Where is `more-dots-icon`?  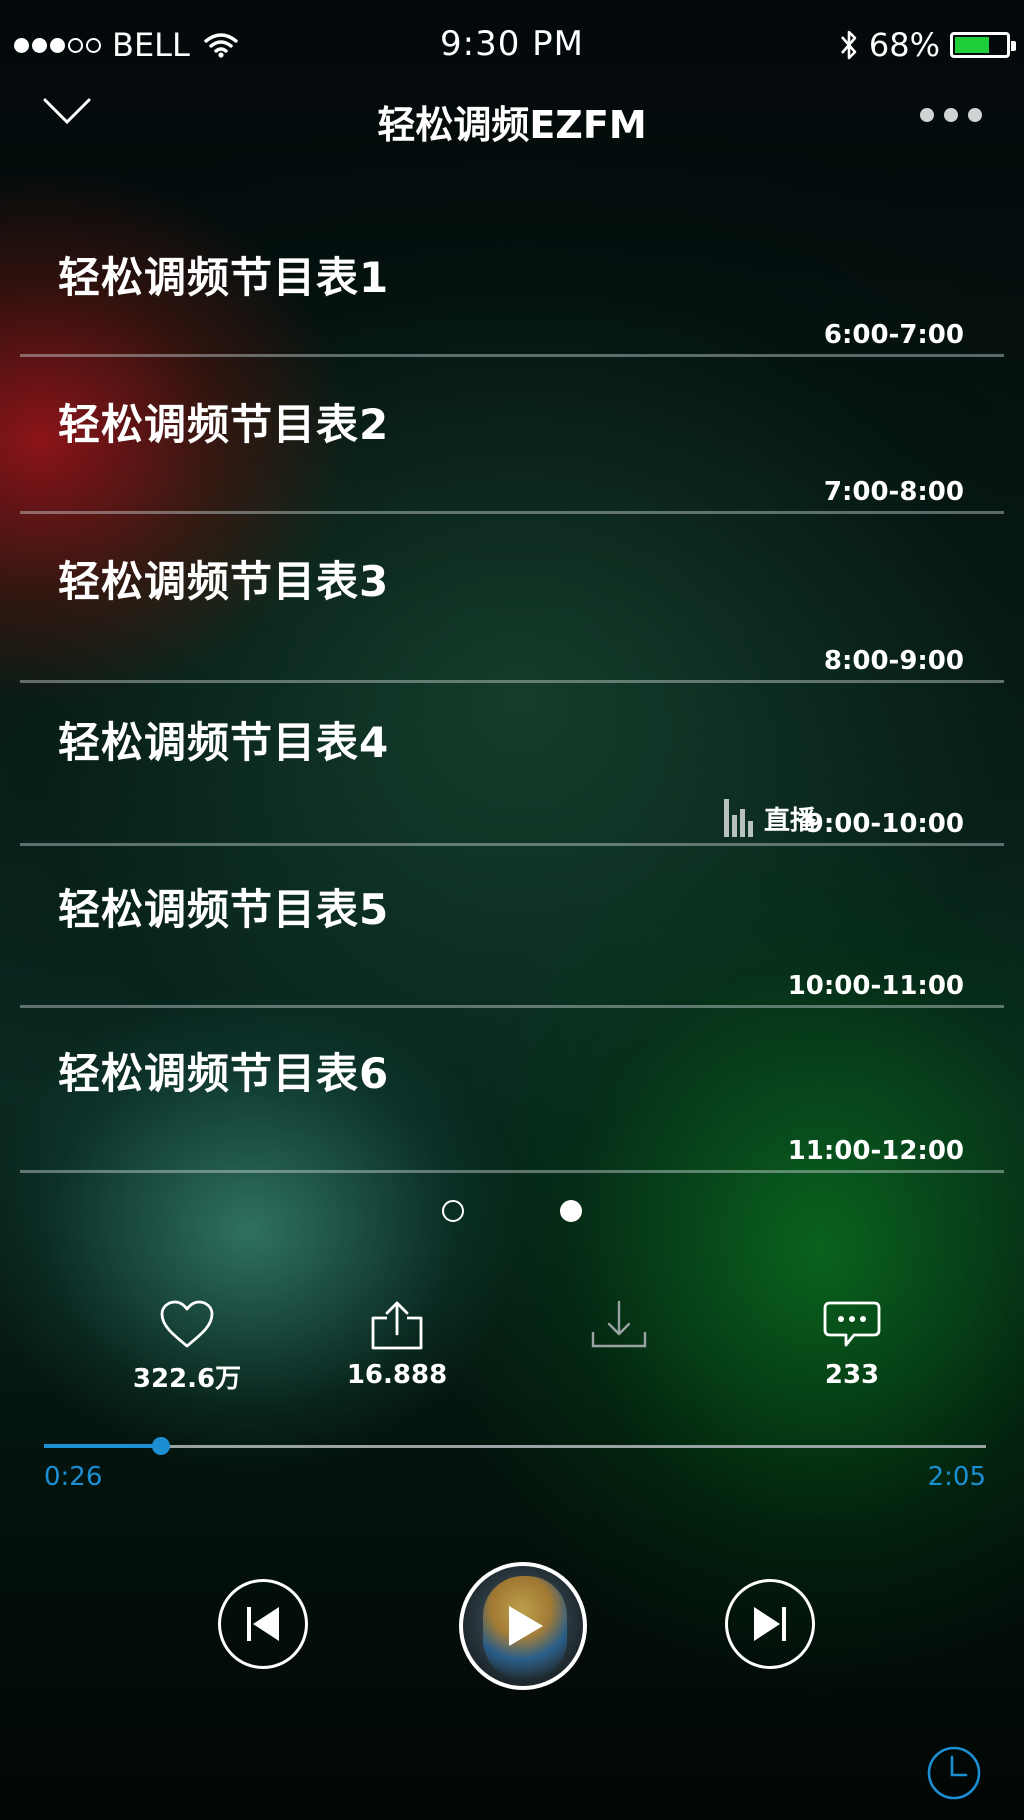 more-dots-icon is located at coordinates (946, 115).